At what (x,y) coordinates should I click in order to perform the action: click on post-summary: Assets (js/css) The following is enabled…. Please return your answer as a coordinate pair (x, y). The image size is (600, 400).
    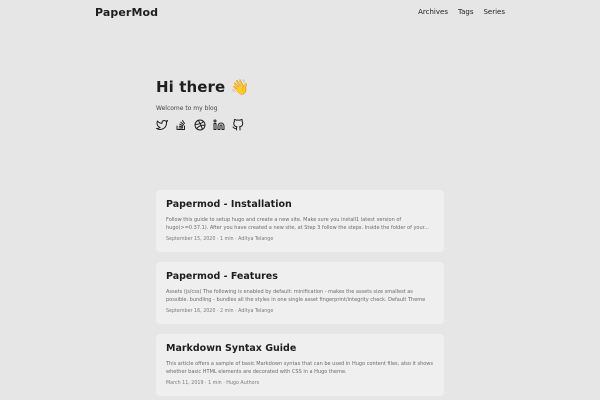
    Looking at the image, I should click on (296, 296).